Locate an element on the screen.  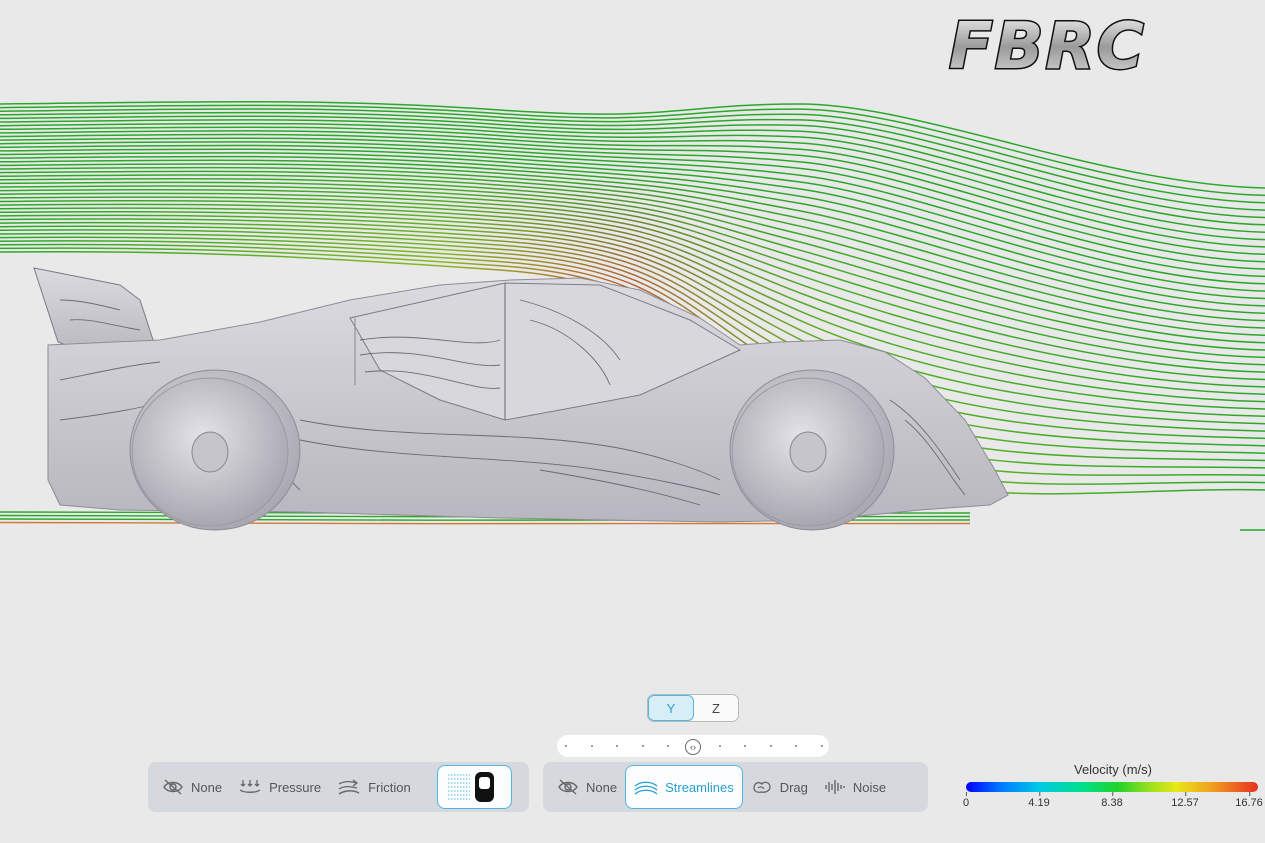
streamline-surface-toggle is located at coordinates (474, 787).